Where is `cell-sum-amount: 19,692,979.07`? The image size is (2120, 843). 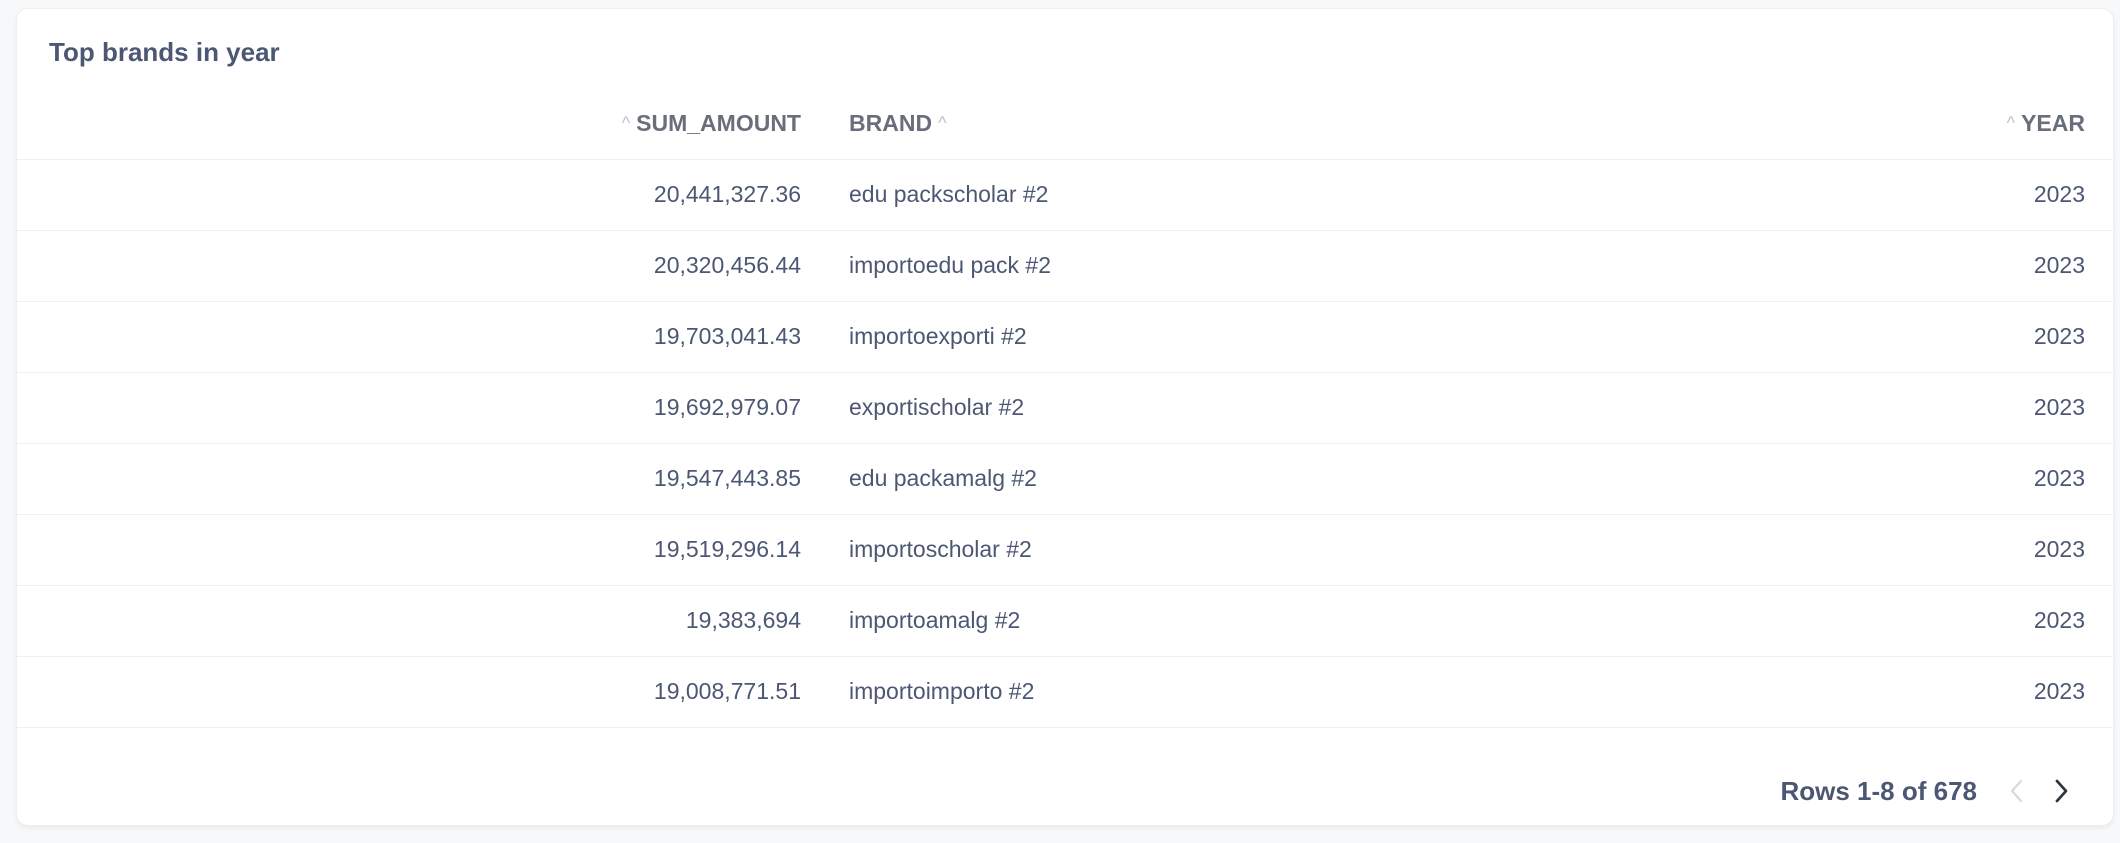
cell-sum-amount: 19,692,979.07 is located at coordinates (417, 407).